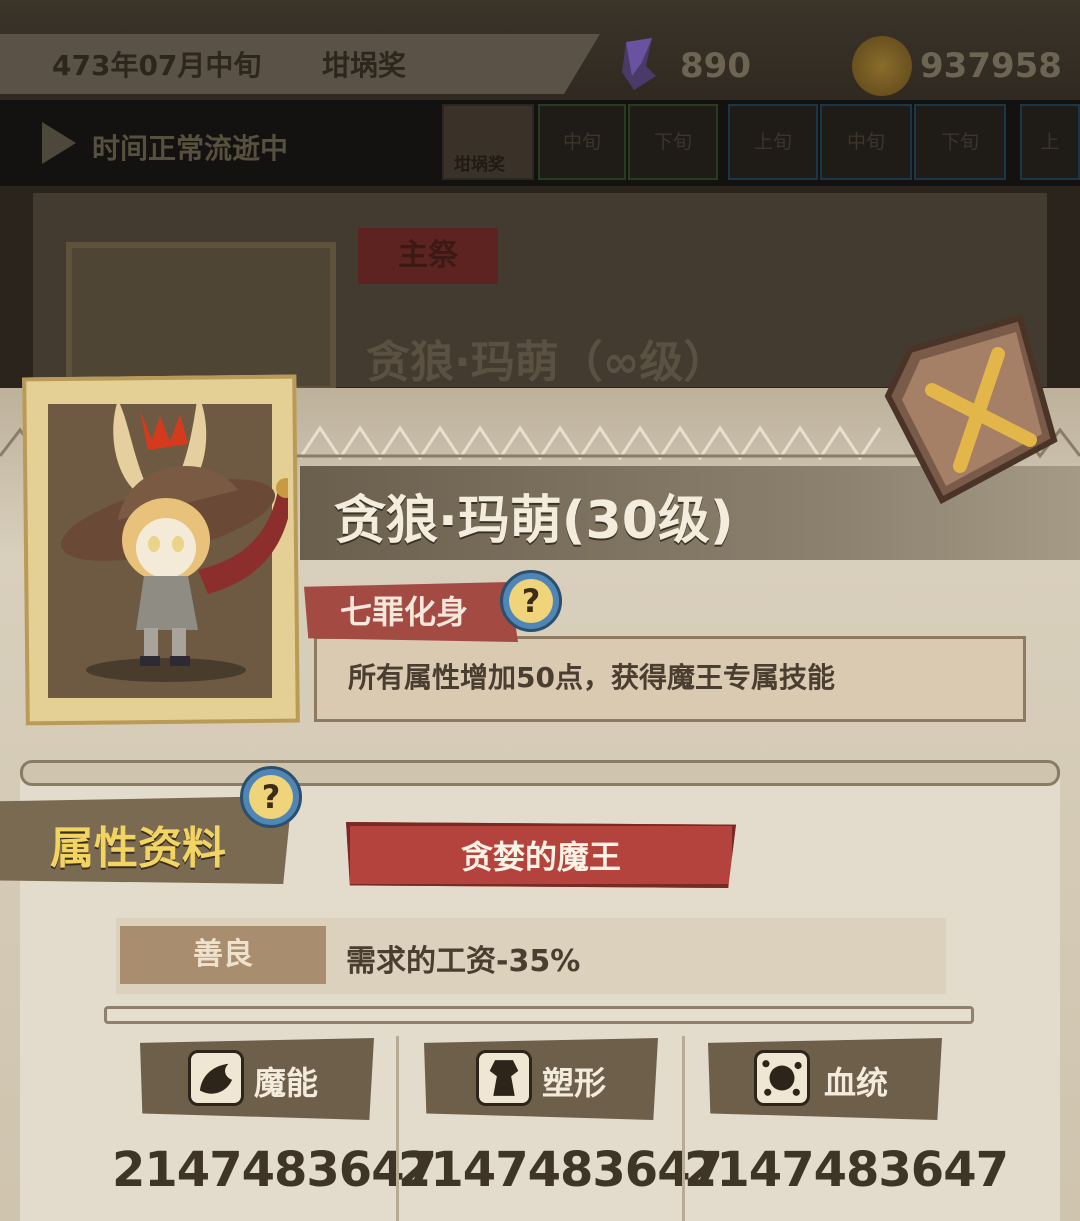 This screenshot has height=1221, width=1080. I want to click on crystal-count: 890, so click(715, 66).